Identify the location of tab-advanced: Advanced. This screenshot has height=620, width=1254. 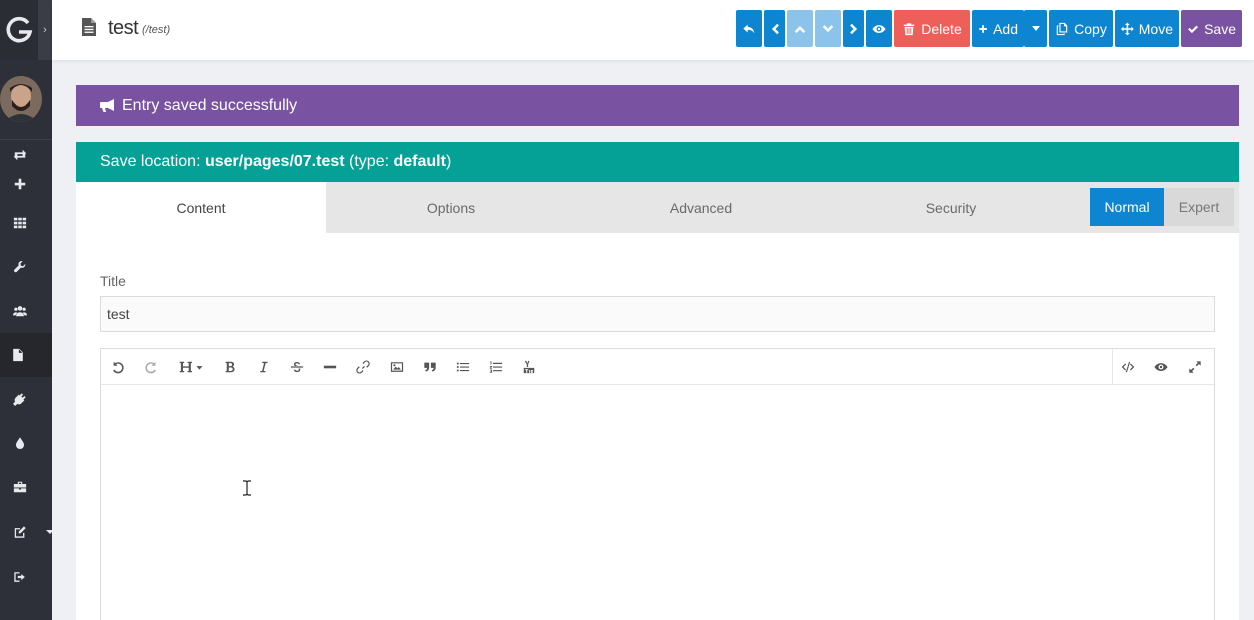
(701, 207).